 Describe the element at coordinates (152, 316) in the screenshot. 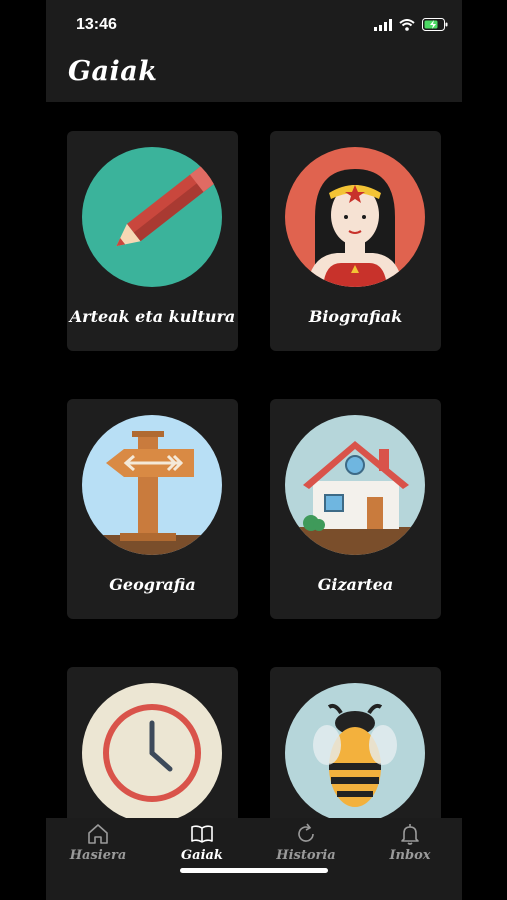

I see `category-label: Arteak eta kultura` at that location.